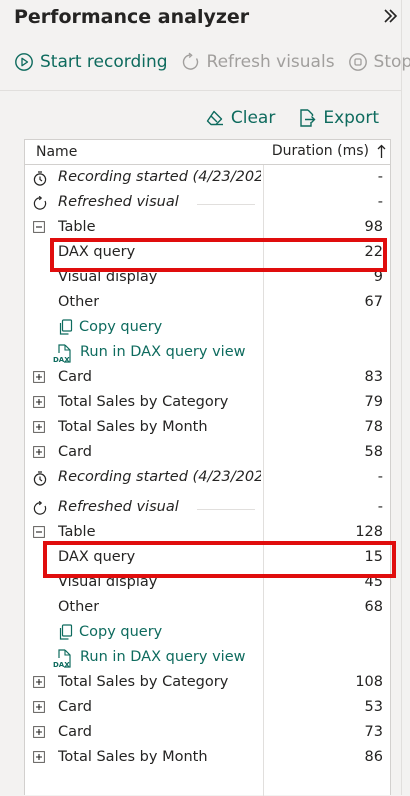  I want to click on toolbar: Start recording Refresh visuals Stop, so click(212, 62).